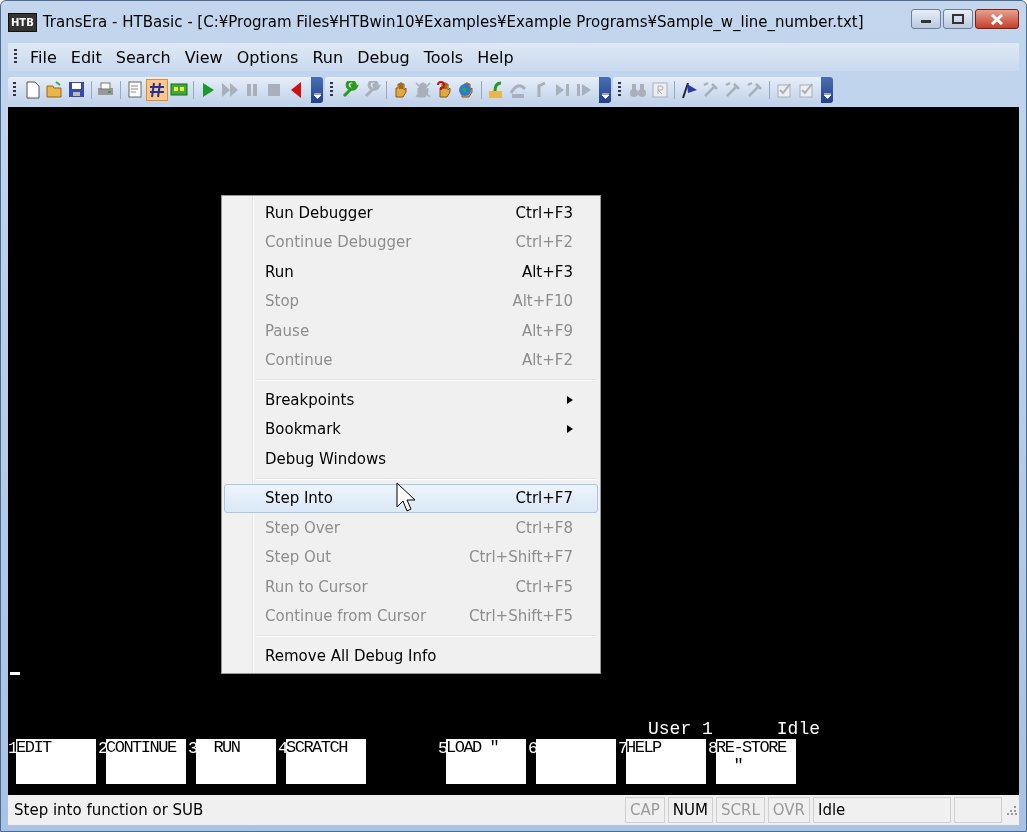 The image size is (1027, 832). I want to click on softkey-number: 1, so click(12, 749).